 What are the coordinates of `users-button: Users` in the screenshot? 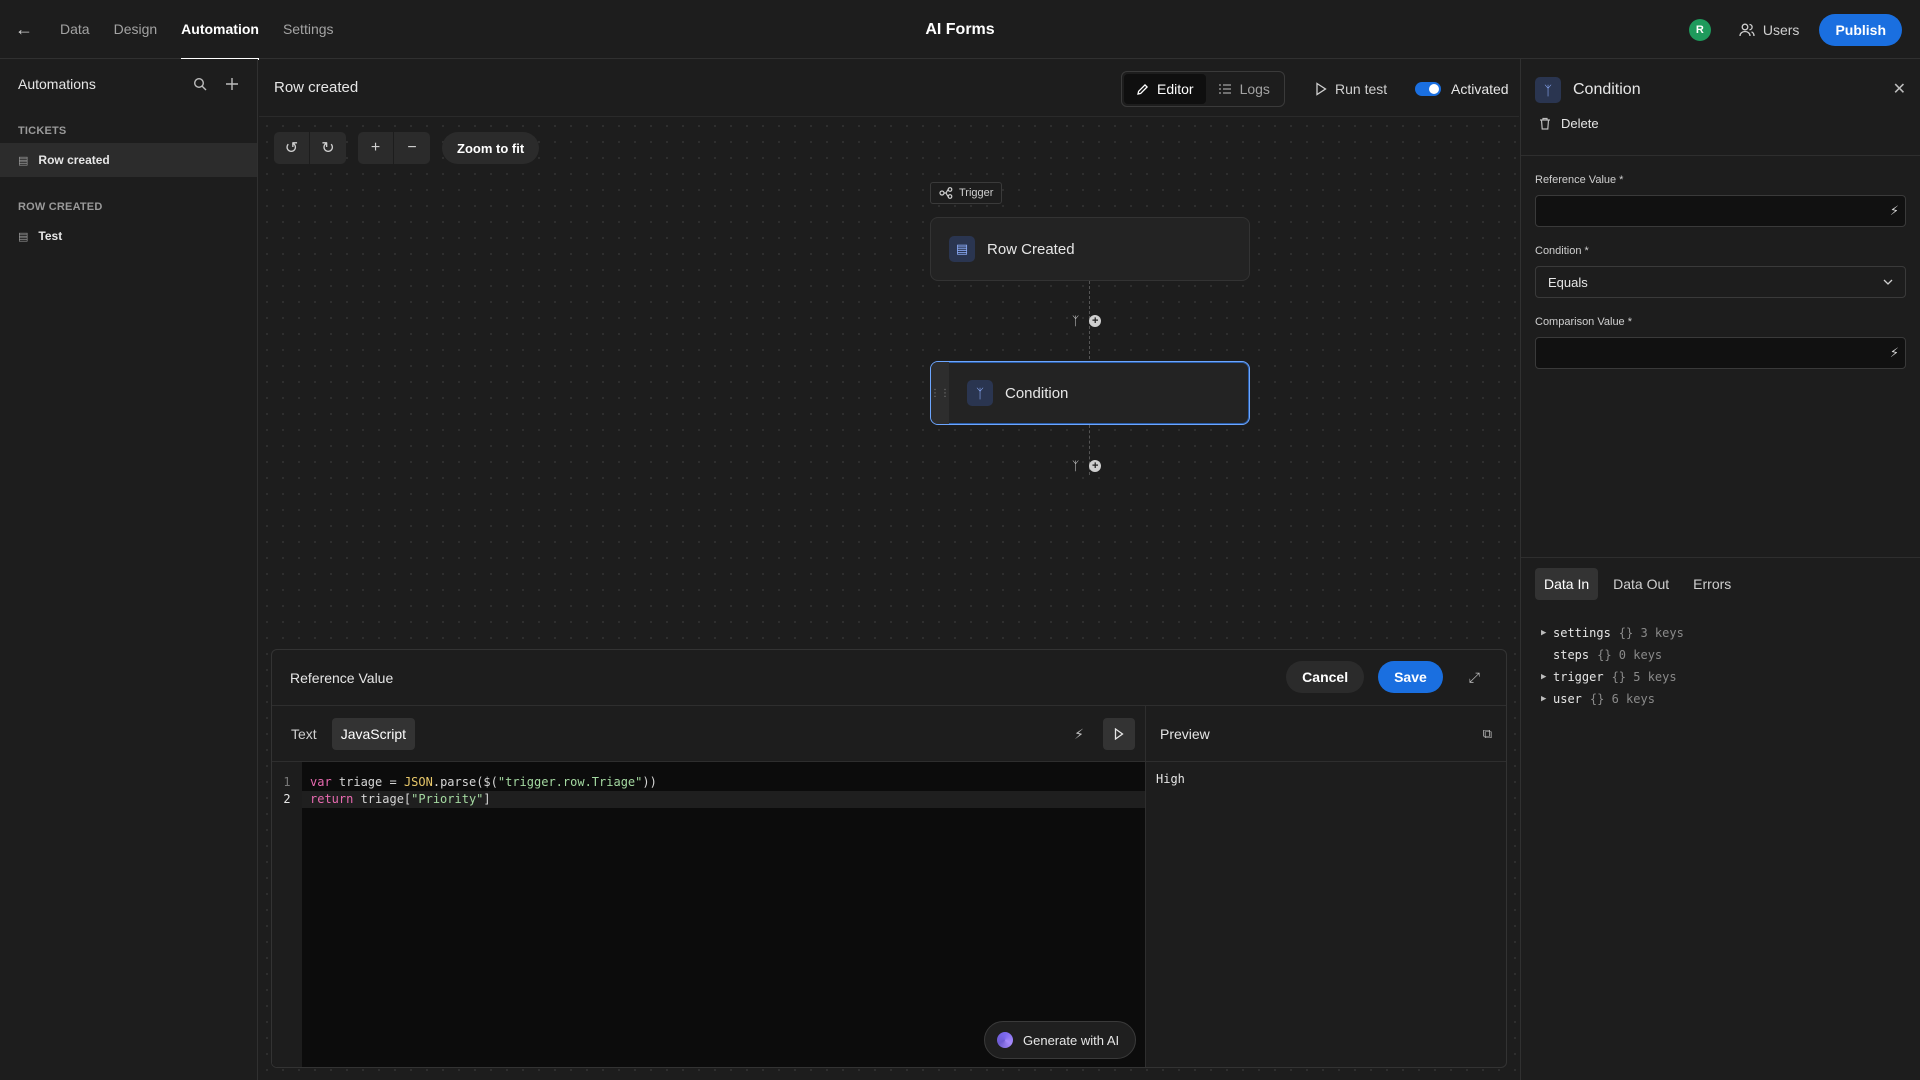 It's located at (1769, 29).